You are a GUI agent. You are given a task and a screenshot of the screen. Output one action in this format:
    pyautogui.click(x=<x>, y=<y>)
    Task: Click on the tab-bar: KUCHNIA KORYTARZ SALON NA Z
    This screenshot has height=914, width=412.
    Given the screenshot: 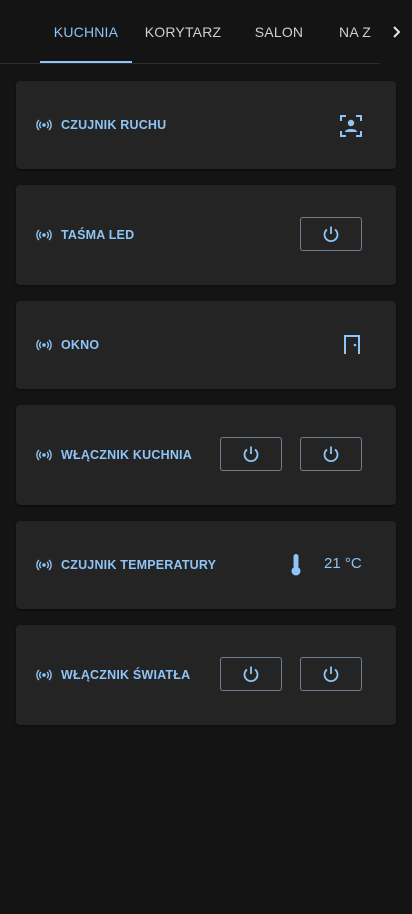 What is the action you would take?
    pyautogui.click(x=206, y=32)
    